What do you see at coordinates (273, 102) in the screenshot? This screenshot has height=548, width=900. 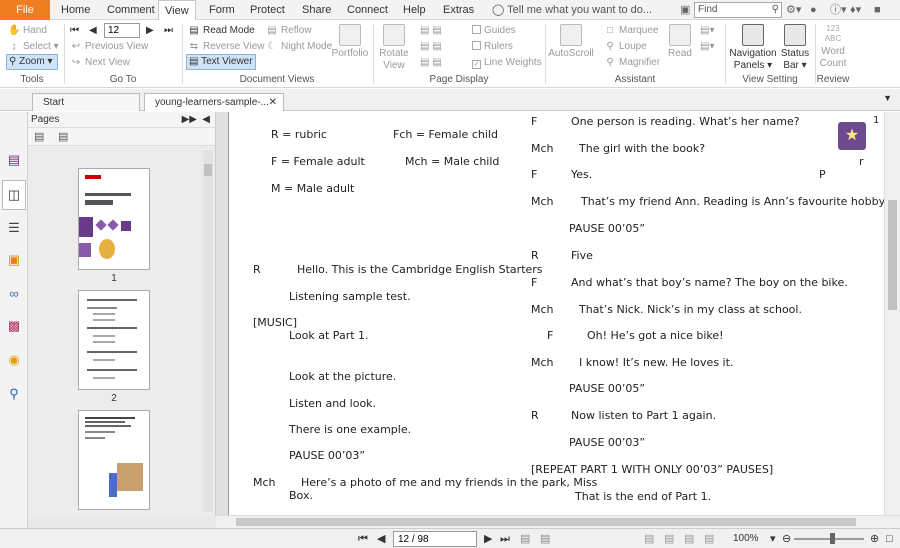 I see `close-icon: ✕` at bounding box center [273, 102].